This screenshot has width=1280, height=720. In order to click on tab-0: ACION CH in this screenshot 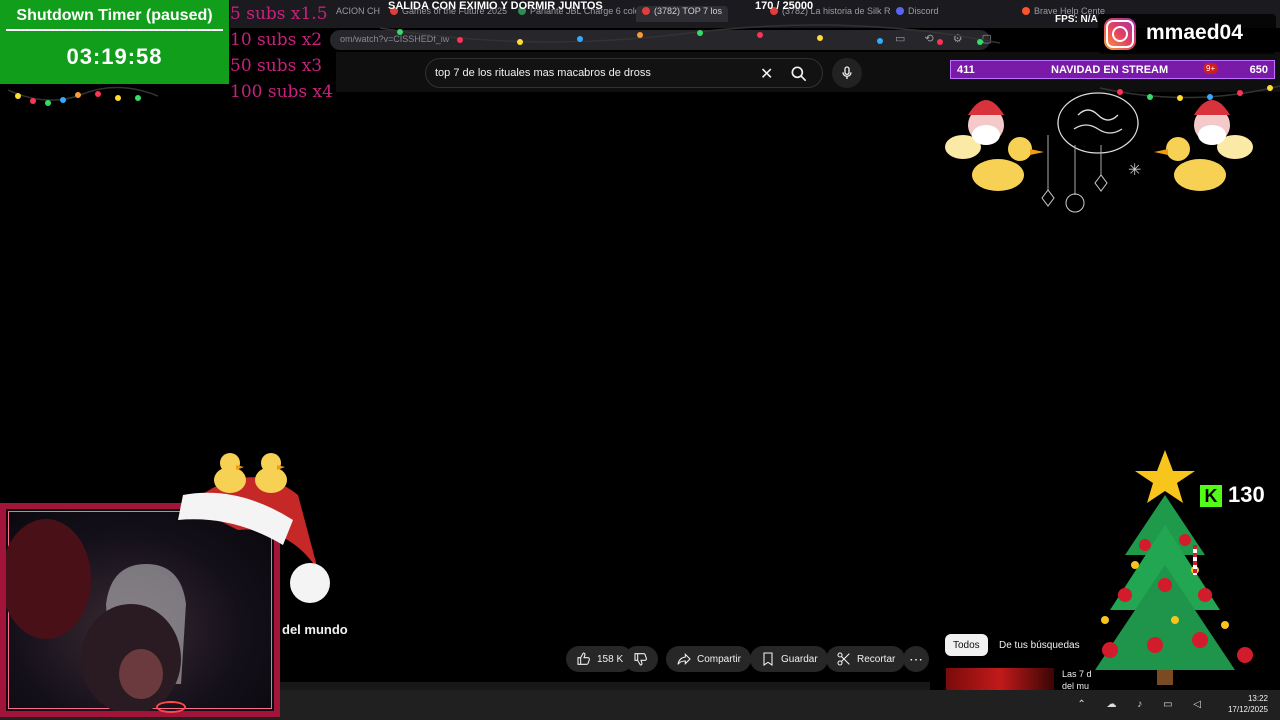, I will do `click(358, 14)`.